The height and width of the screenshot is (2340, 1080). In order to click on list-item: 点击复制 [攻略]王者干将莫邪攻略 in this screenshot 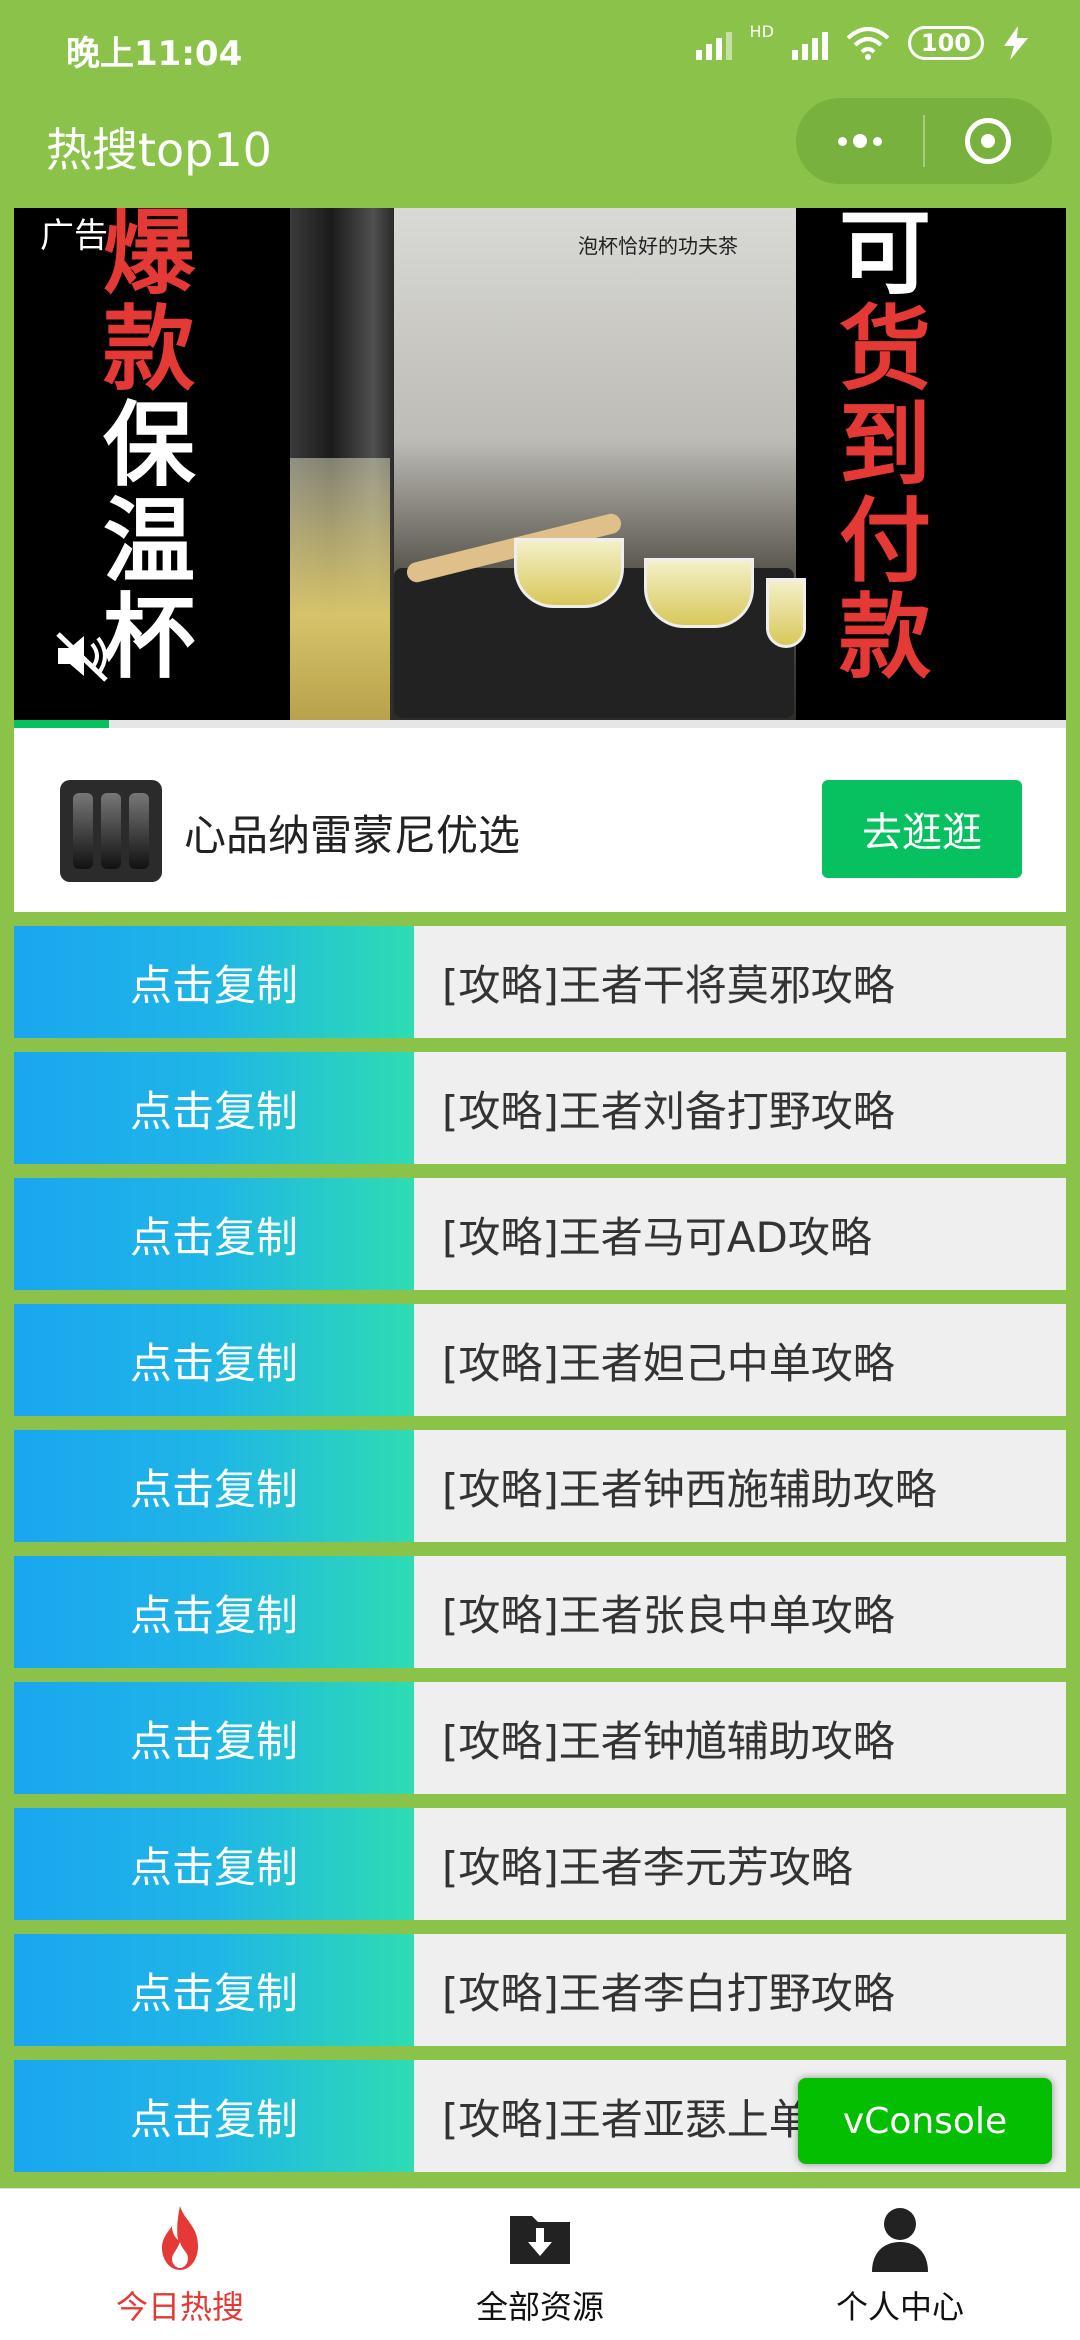, I will do `click(540, 982)`.